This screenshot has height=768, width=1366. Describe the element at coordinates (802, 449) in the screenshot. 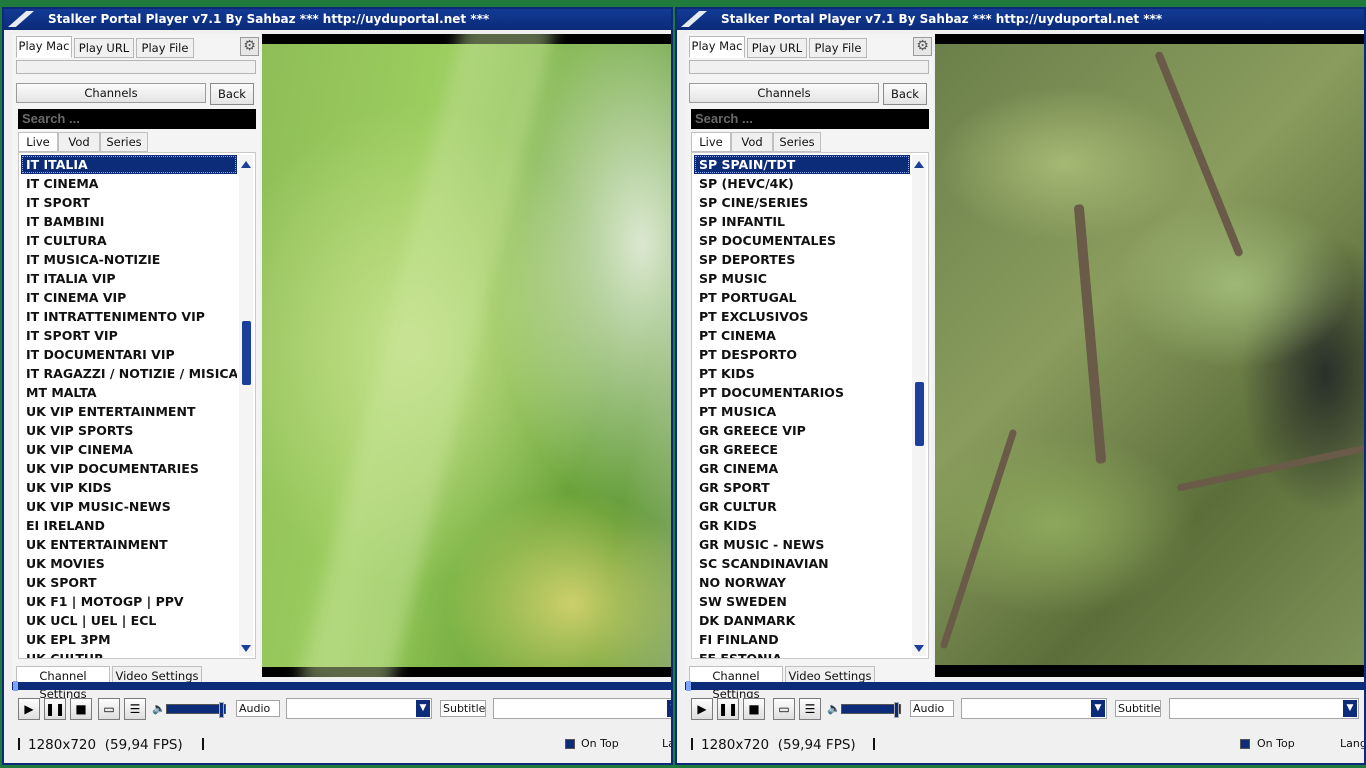

I see `channel-list-item: GR GREECE` at that location.